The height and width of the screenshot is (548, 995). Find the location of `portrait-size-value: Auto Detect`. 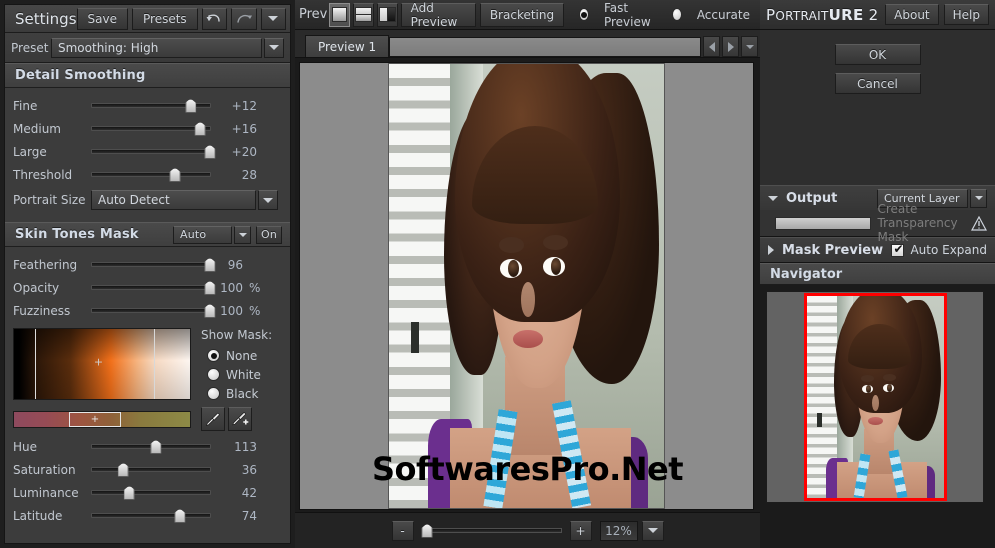

portrait-size-value: Auto Detect is located at coordinates (173, 200).